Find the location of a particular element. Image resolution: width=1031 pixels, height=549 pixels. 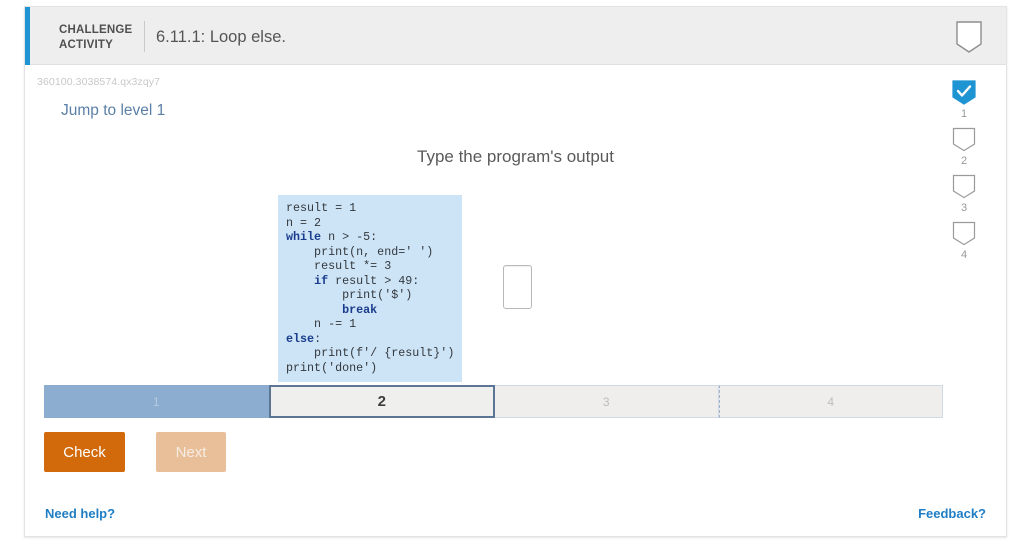

keyword-if: if is located at coordinates (321, 280).